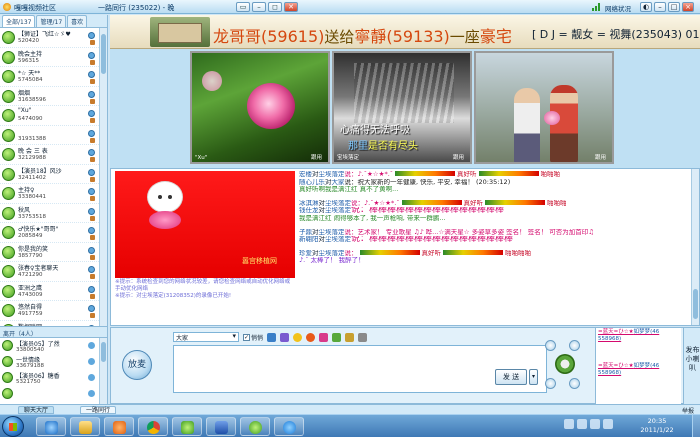 The image size is (700, 437). What do you see at coordinates (657, 426) in the screenshot?
I see `system-clock: 20:35 2011/1/22` at bounding box center [657, 426].